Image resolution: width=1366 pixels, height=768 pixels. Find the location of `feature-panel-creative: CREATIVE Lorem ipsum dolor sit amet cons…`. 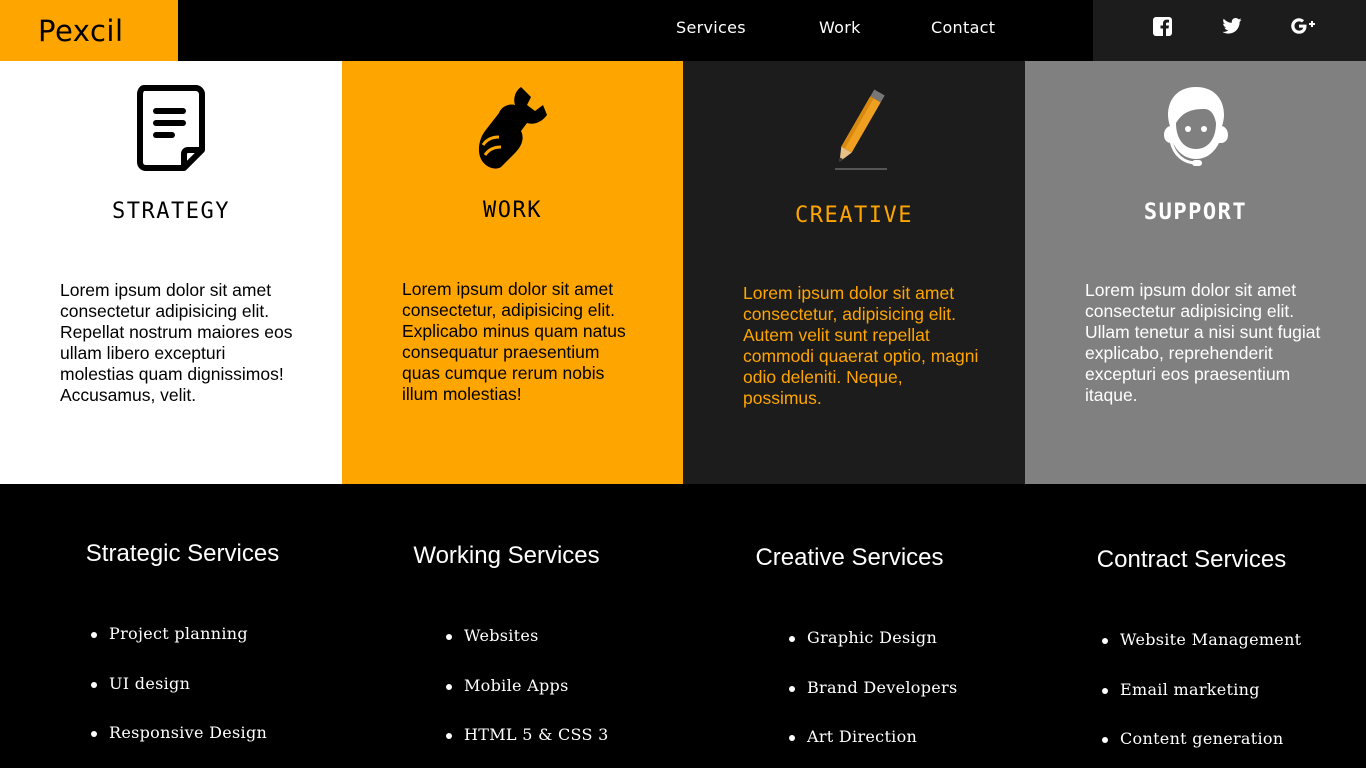

feature-panel-creative: CREATIVE Lorem ipsum dolor sit amet cons… is located at coordinates (854, 272).